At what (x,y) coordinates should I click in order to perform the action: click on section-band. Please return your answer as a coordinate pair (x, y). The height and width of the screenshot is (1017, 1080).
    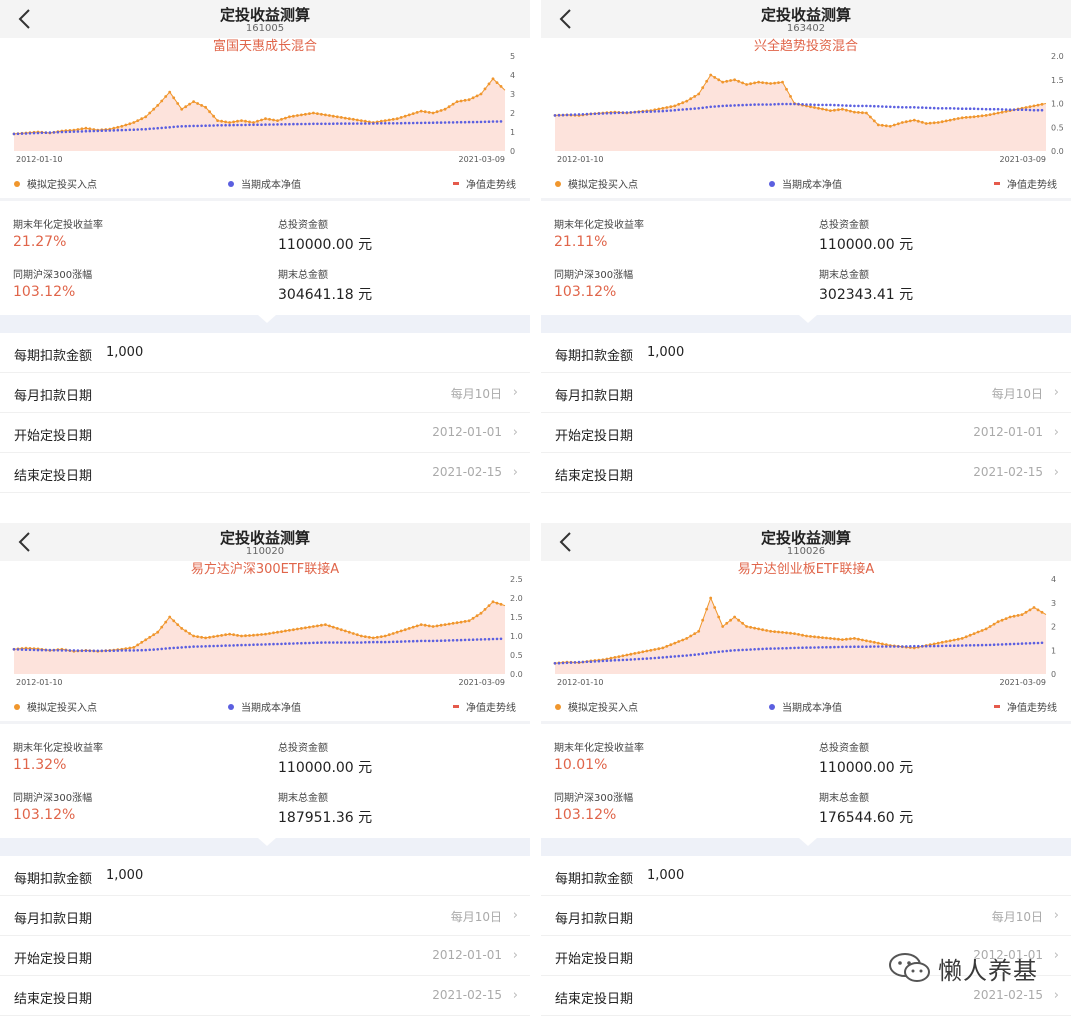
    Looking at the image, I should click on (265, 324).